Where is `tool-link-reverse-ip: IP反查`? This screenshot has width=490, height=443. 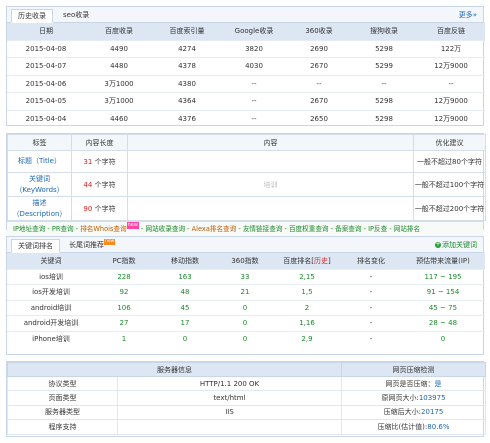 tool-link-reverse-ip: IP反查 is located at coordinates (377, 229).